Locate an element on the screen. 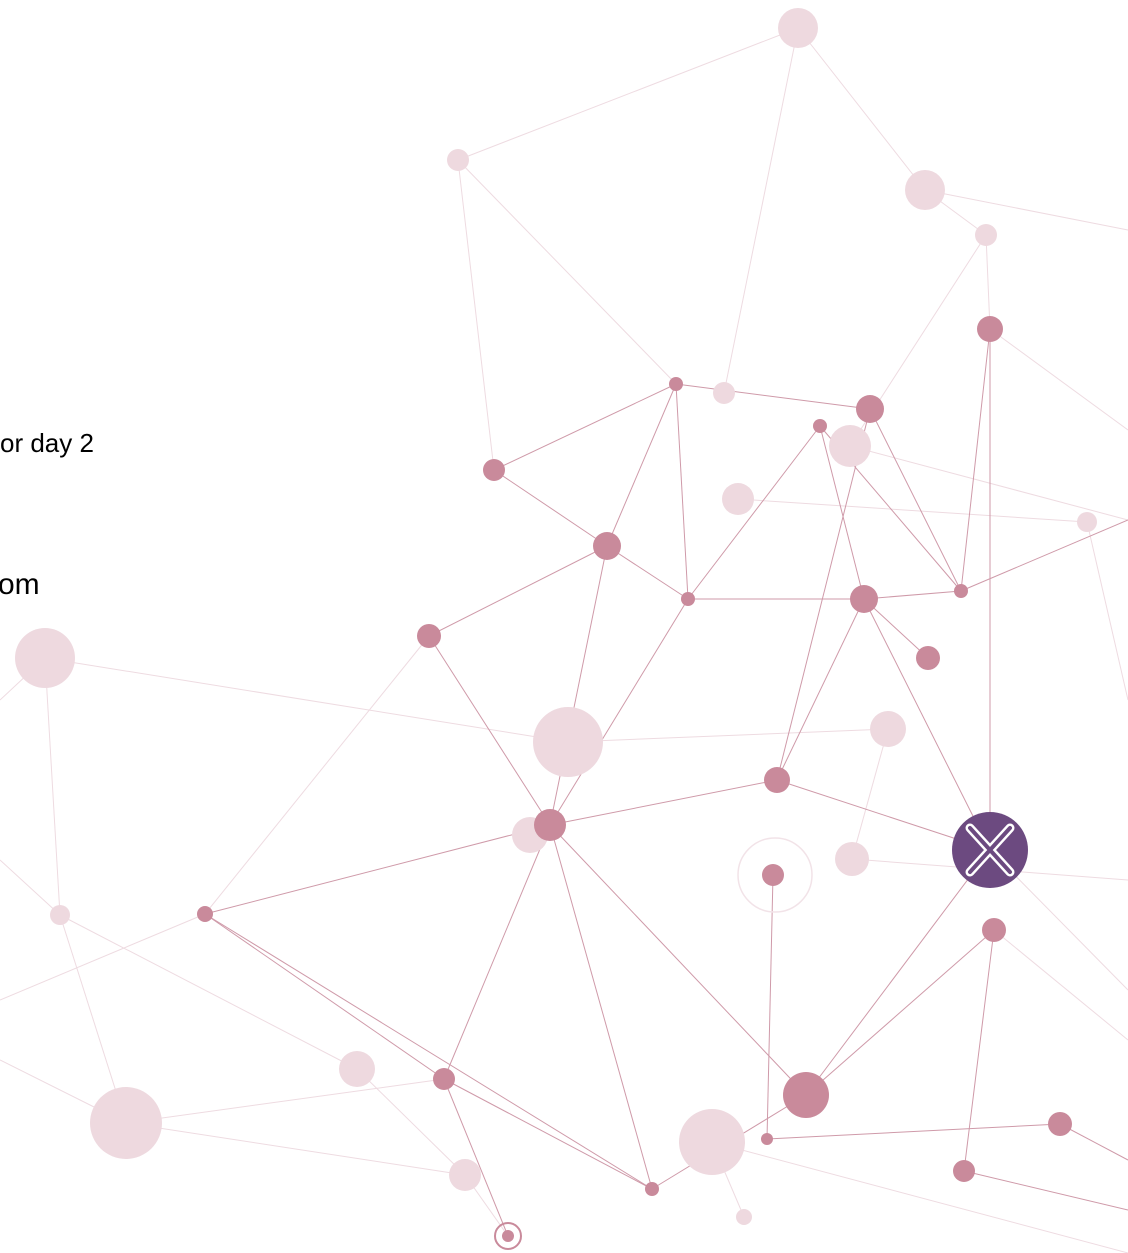 The height and width of the screenshot is (1253, 1128). target-node is located at coordinates (508, 1236).